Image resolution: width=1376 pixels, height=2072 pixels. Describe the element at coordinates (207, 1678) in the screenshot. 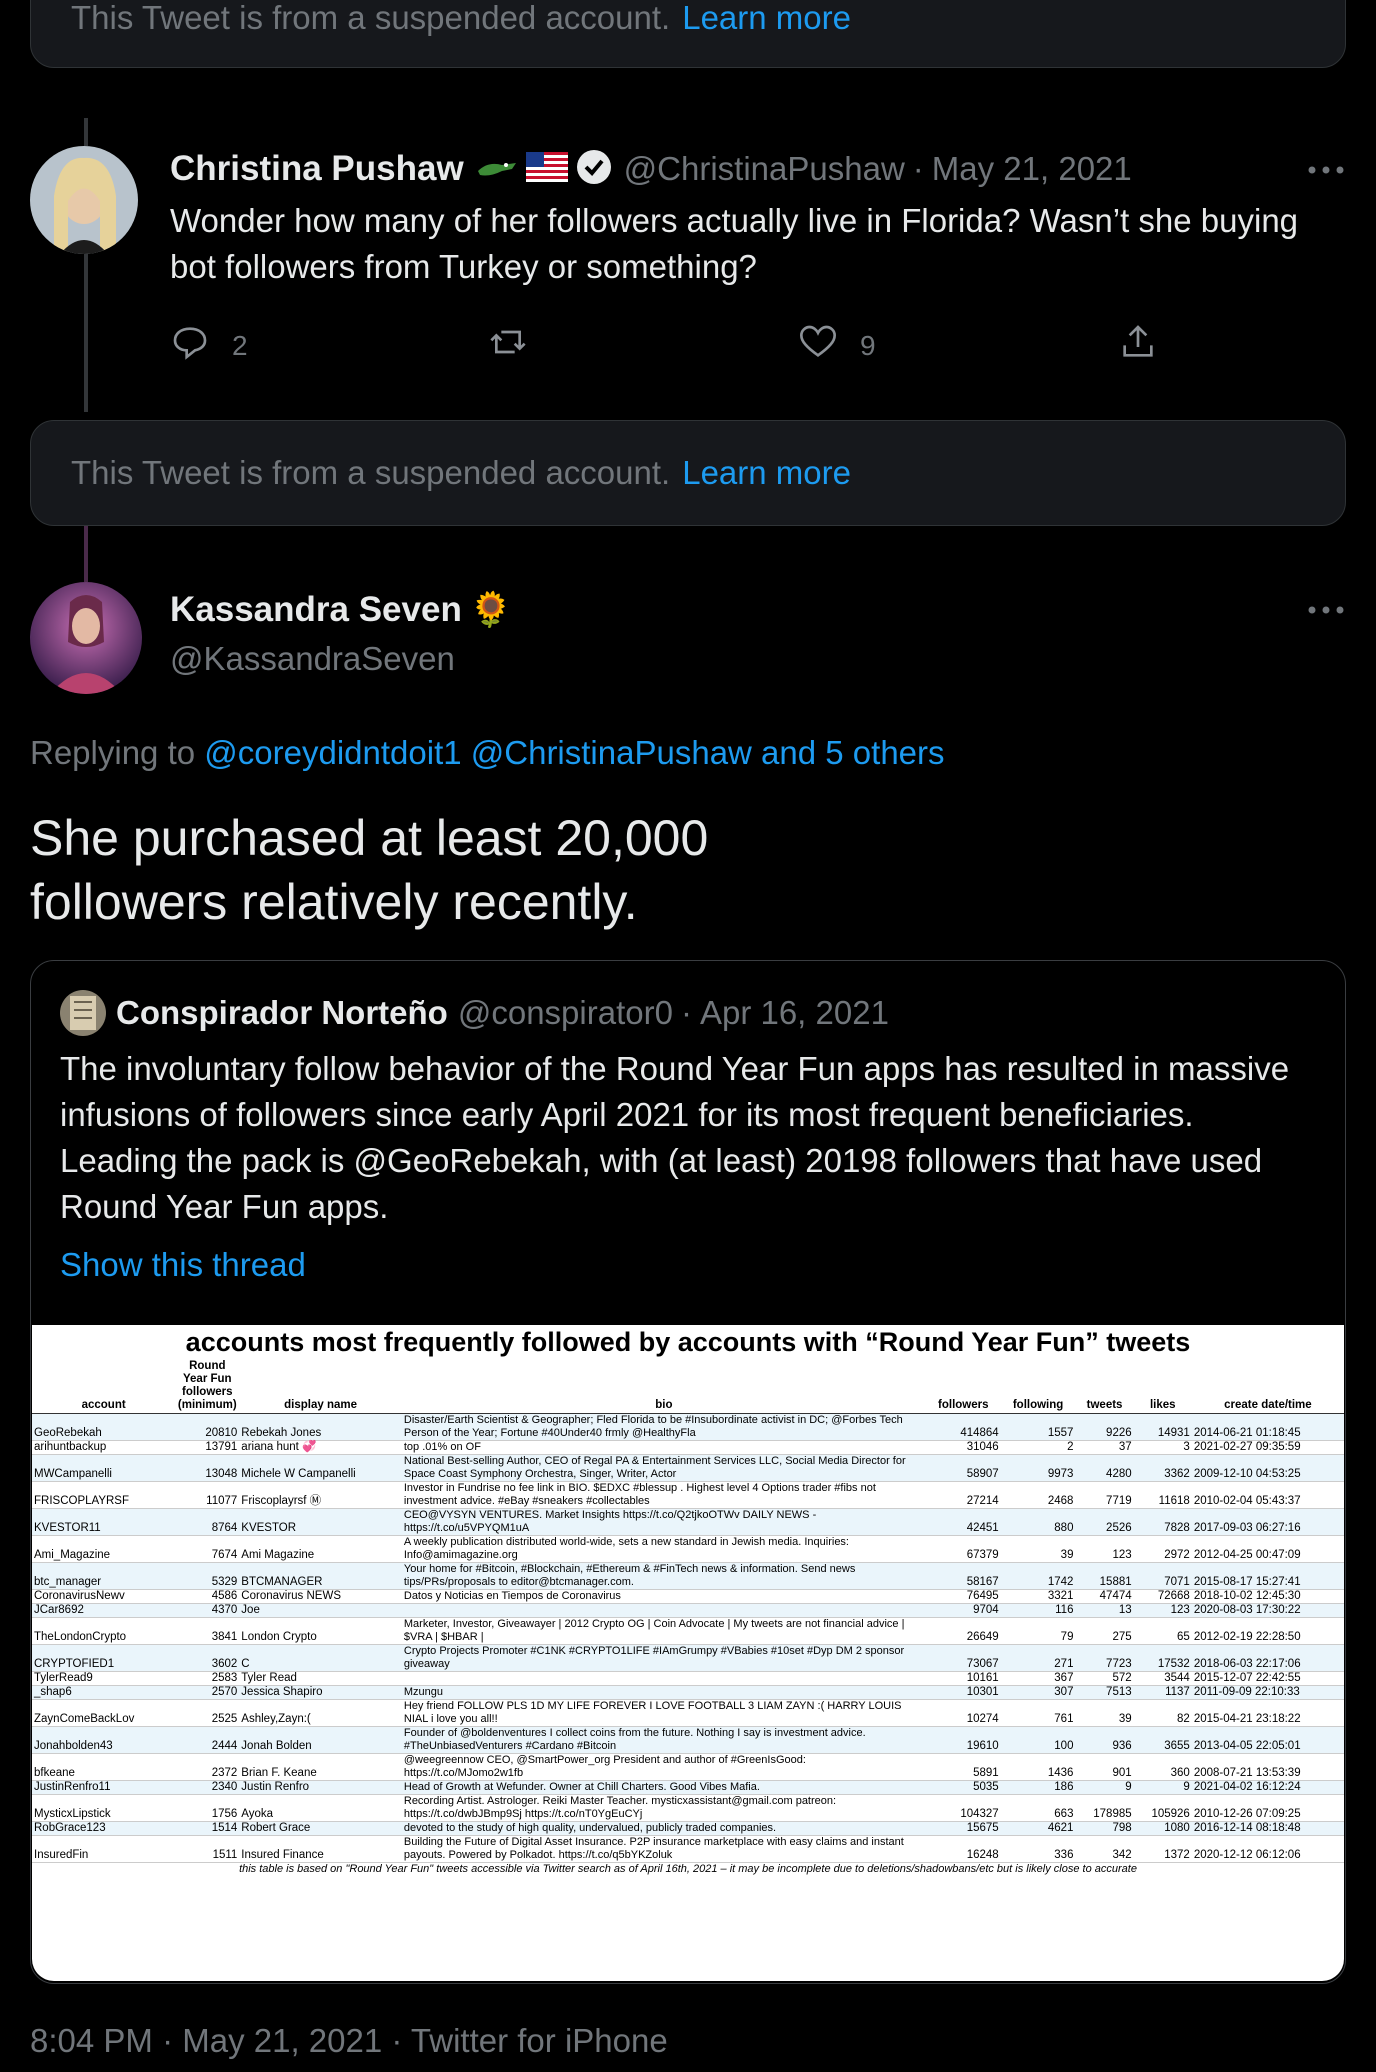

I see `table-cell: 2583` at that location.